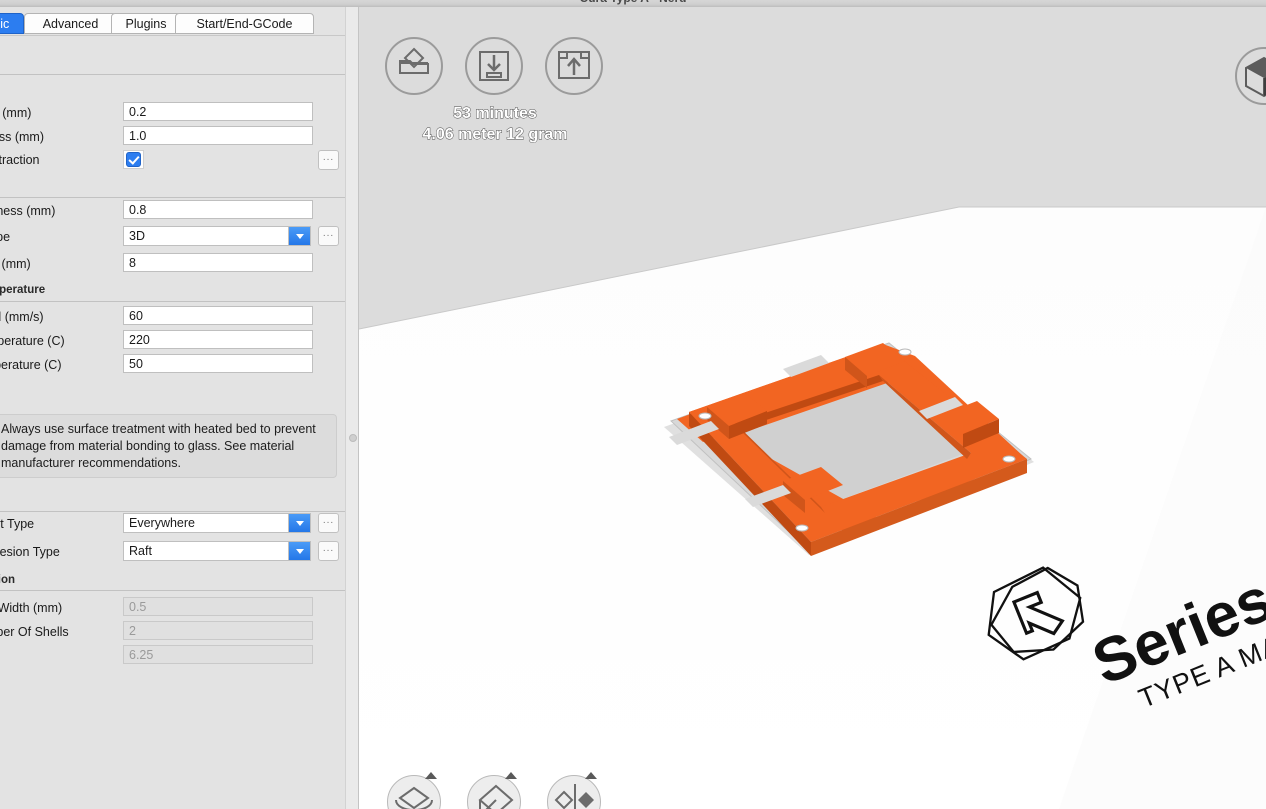 The image size is (1266, 809). I want to click on input-extrusion-width, so click(218, 606).